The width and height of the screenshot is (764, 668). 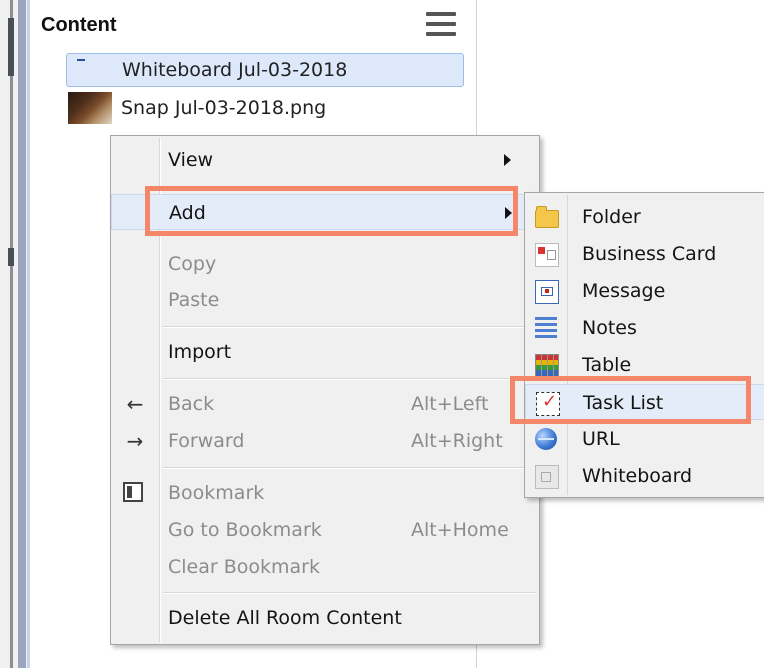 What do you see at coordinates (79, 25) in the screenshot?
I see `panel-title: Content` at bounding box center [79, 25].